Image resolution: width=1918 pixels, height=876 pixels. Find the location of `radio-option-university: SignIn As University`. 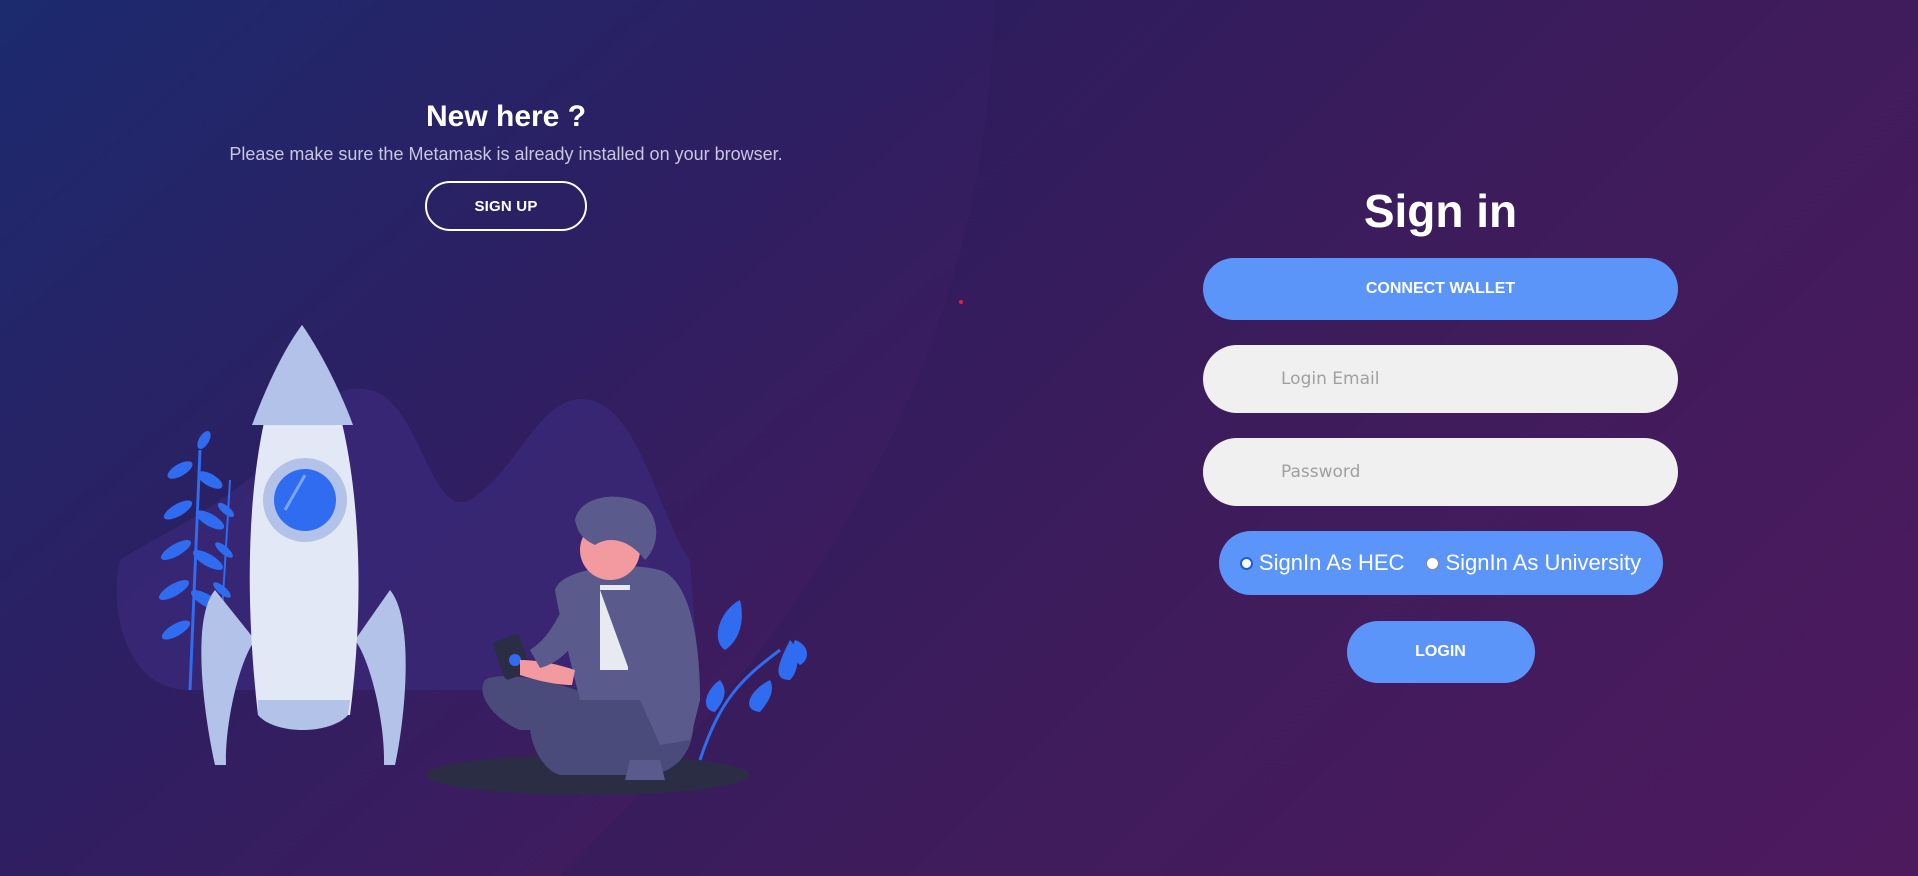

radio-option-university: SignIn As University is located at coordinates (1533, 563).